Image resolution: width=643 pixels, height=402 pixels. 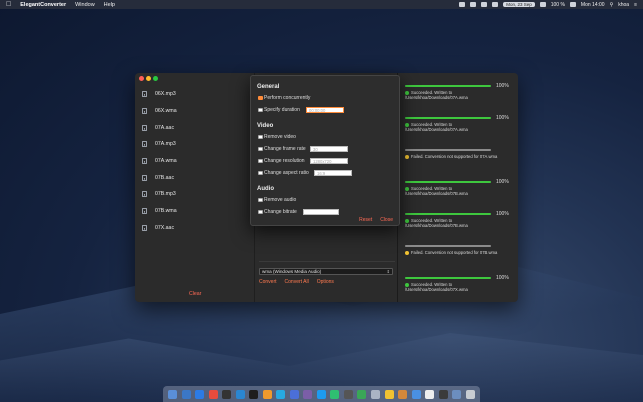 I want to click on vscode-icon, so click(x=240, y=394).